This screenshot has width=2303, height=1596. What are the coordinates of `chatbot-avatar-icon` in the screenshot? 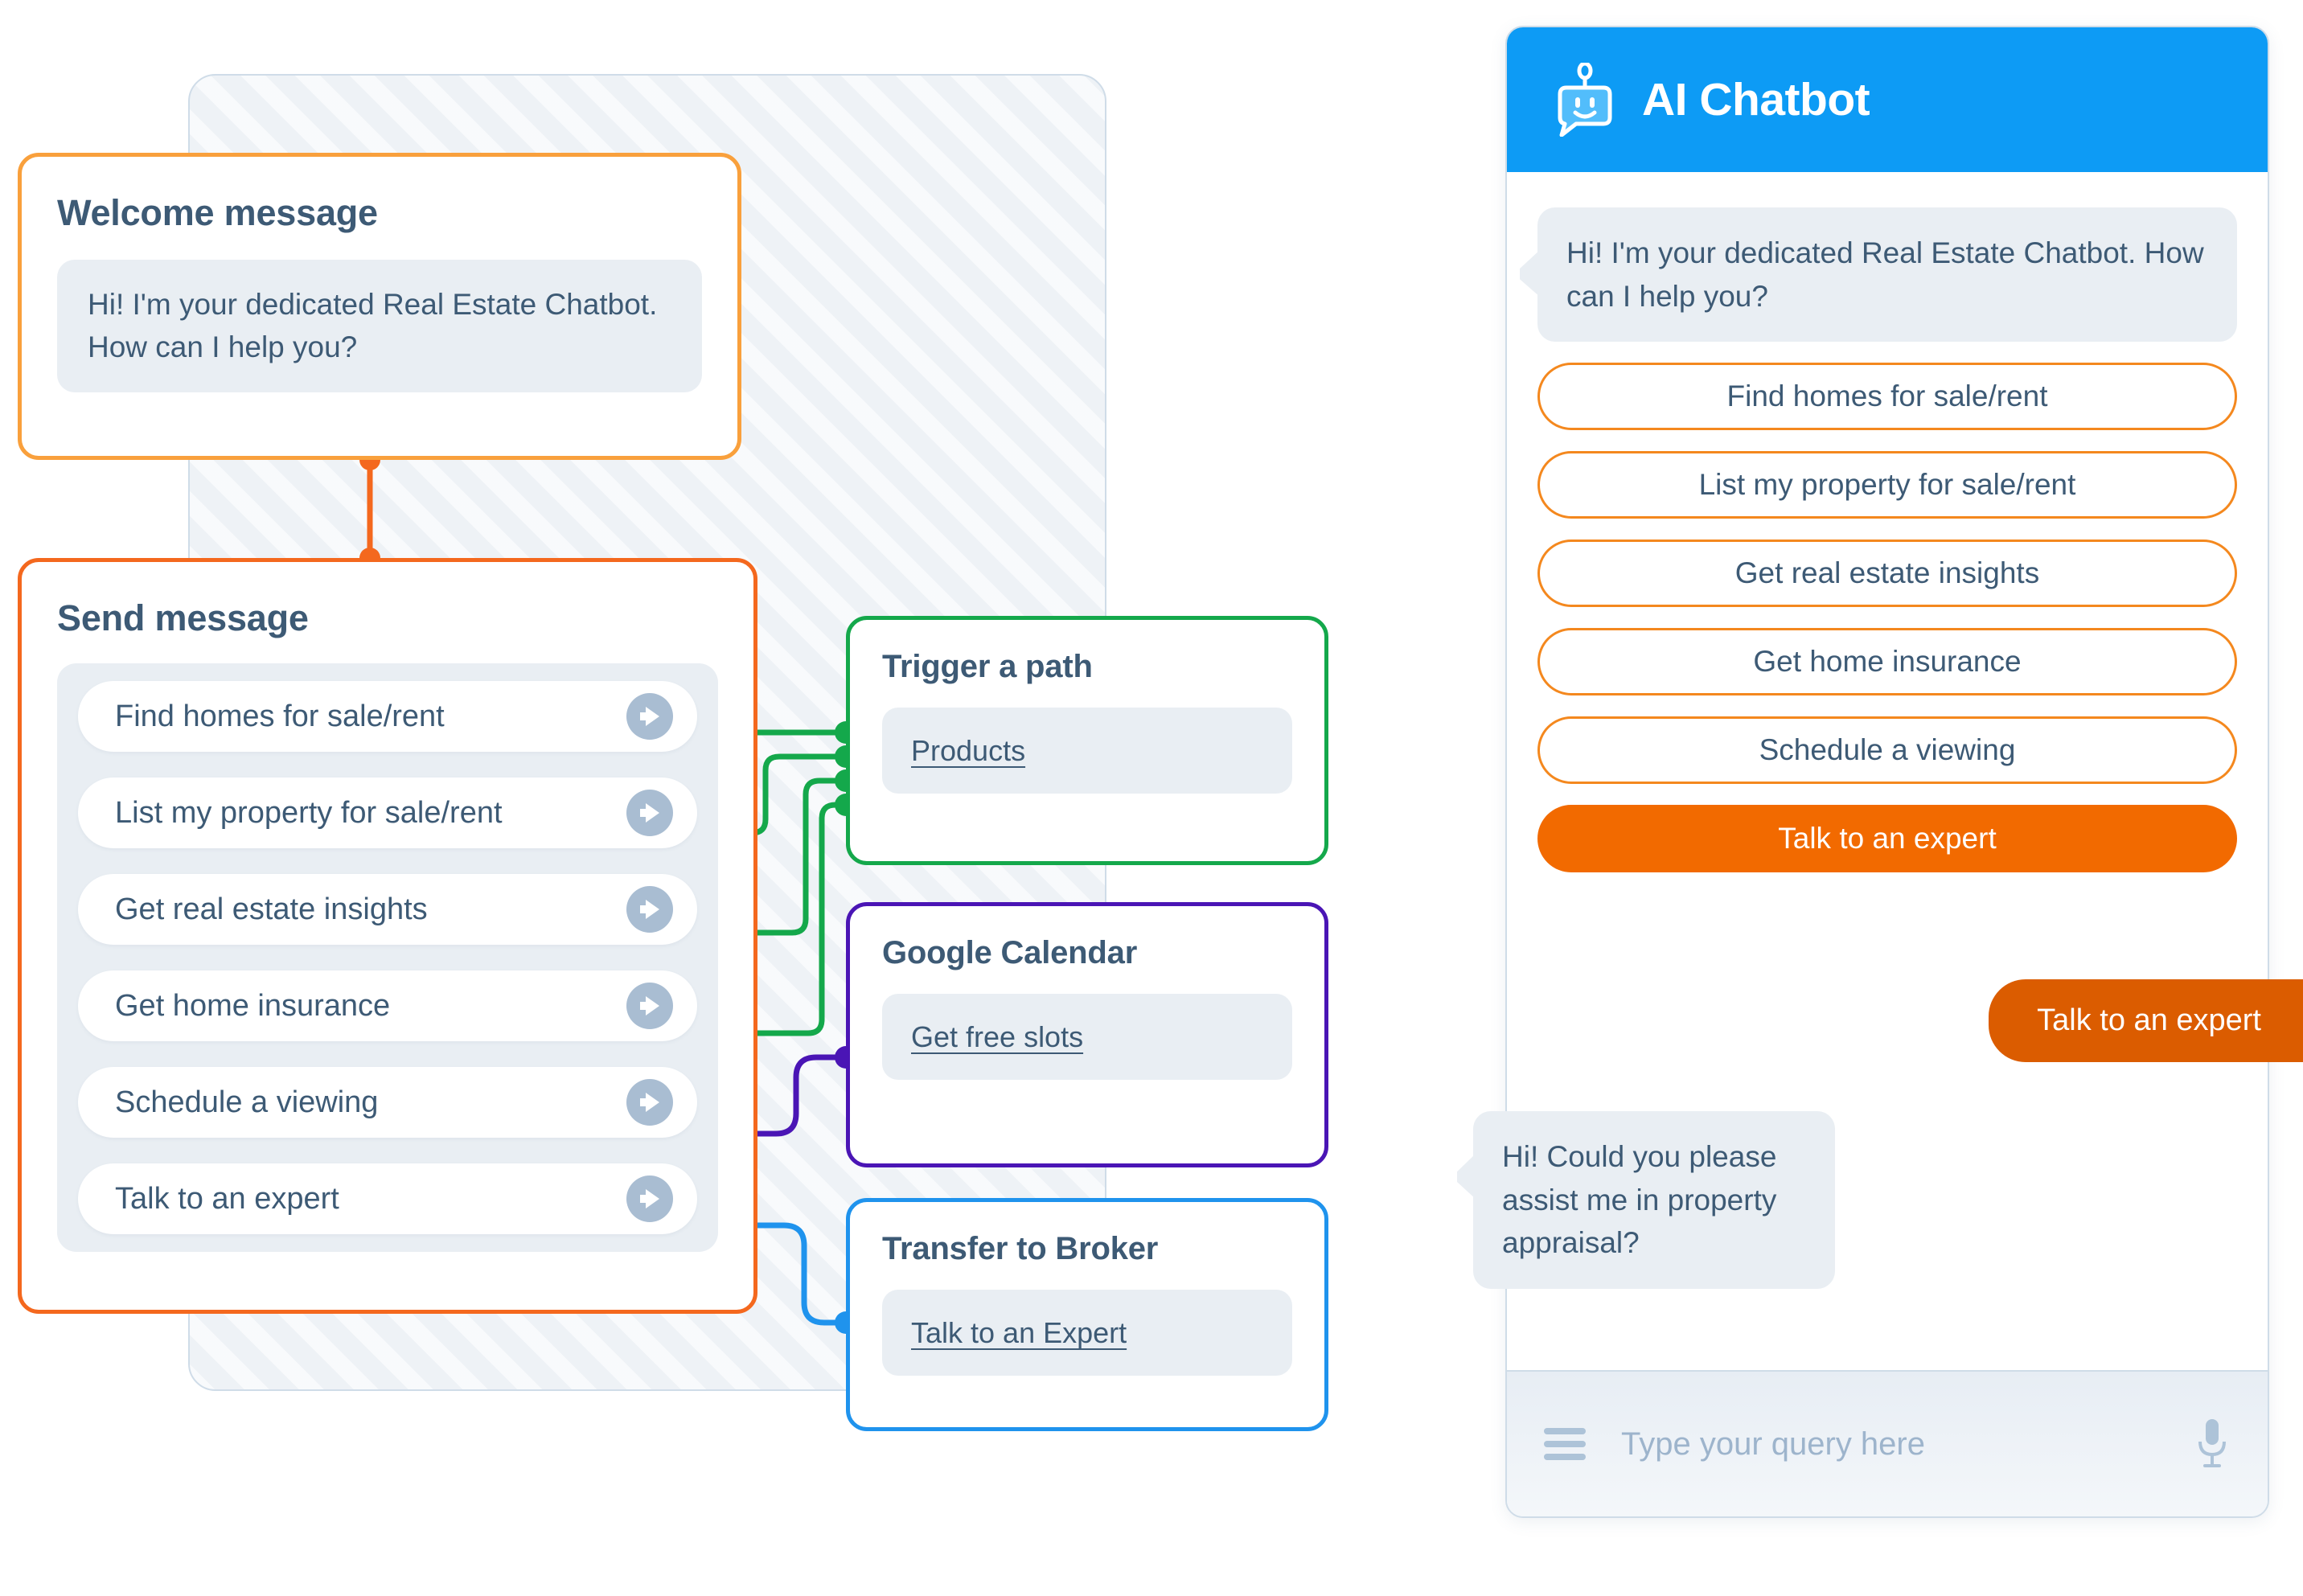 It's located at (1585, 100).